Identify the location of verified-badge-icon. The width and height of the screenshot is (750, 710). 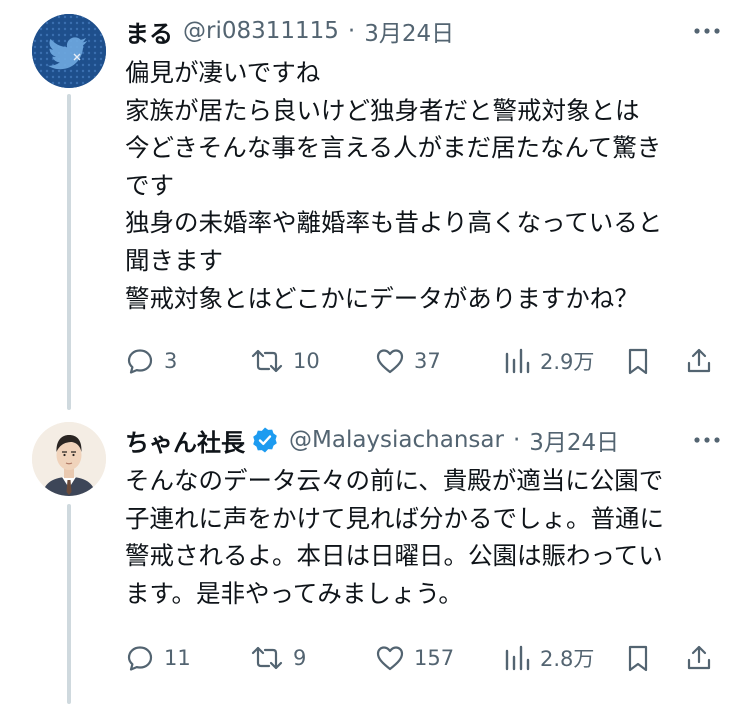
(265, 440).